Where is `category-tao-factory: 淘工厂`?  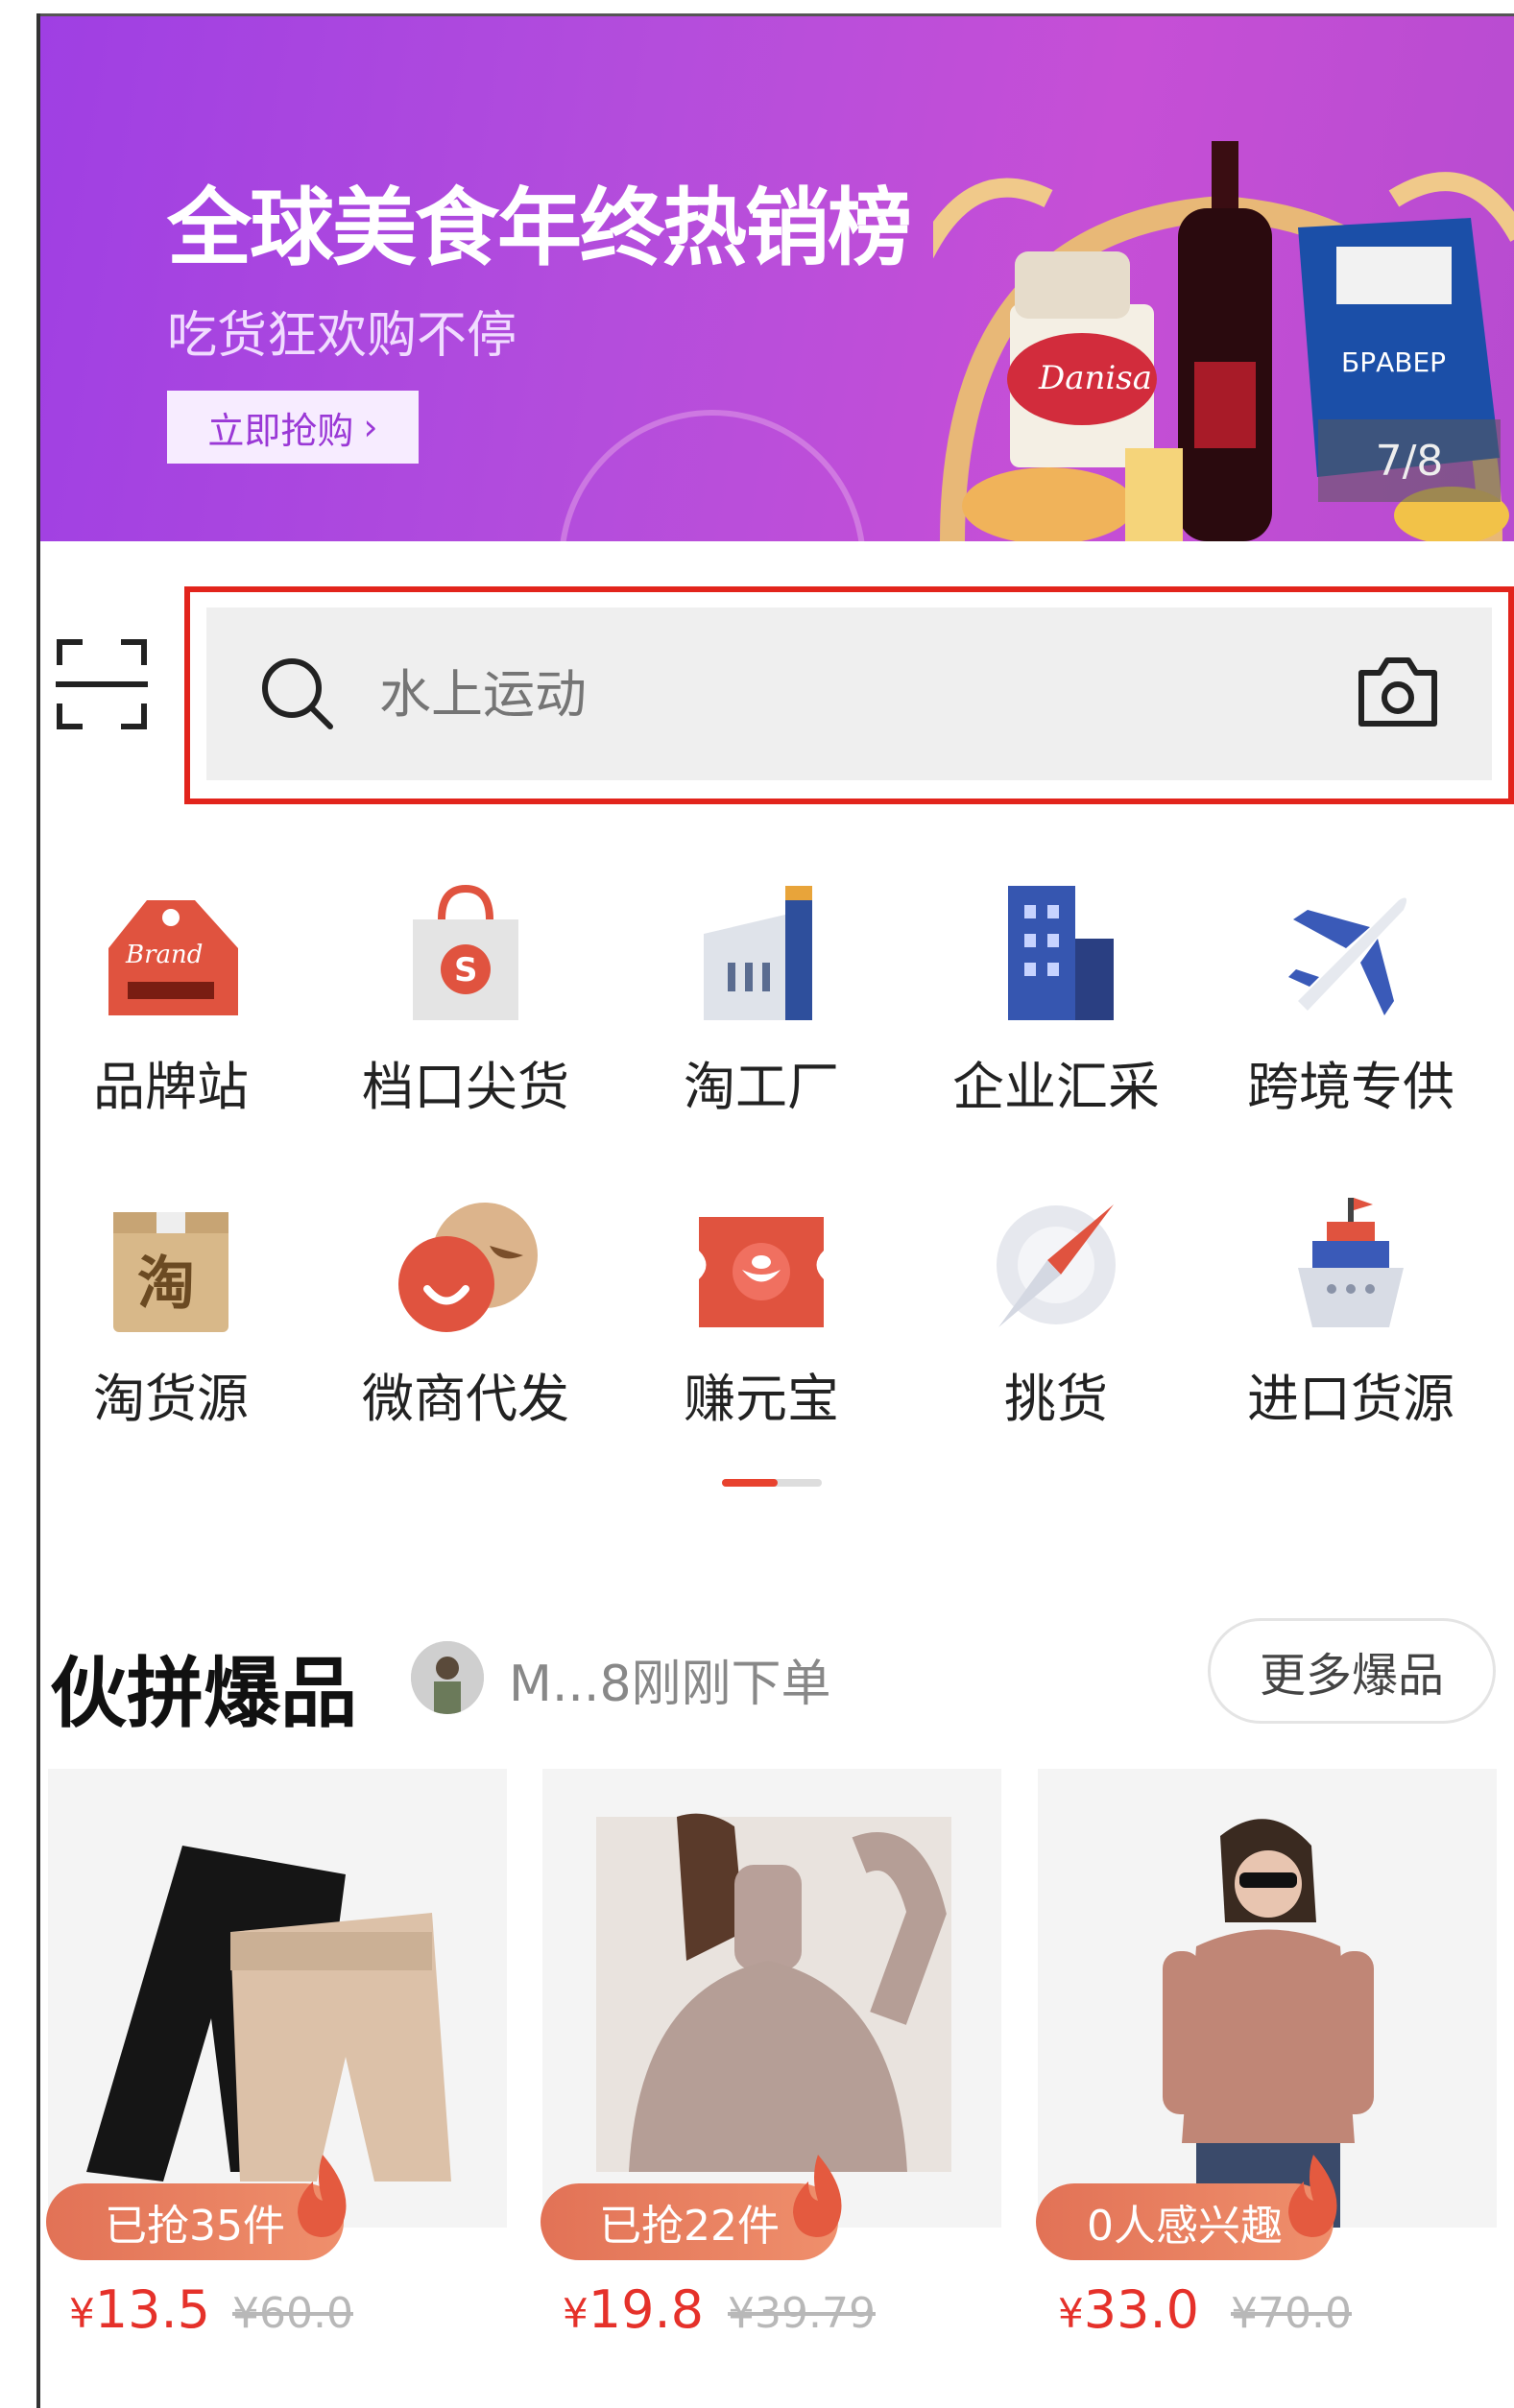 category-tao-factory: 淘工厂 is located at coordinates (761, 1000).